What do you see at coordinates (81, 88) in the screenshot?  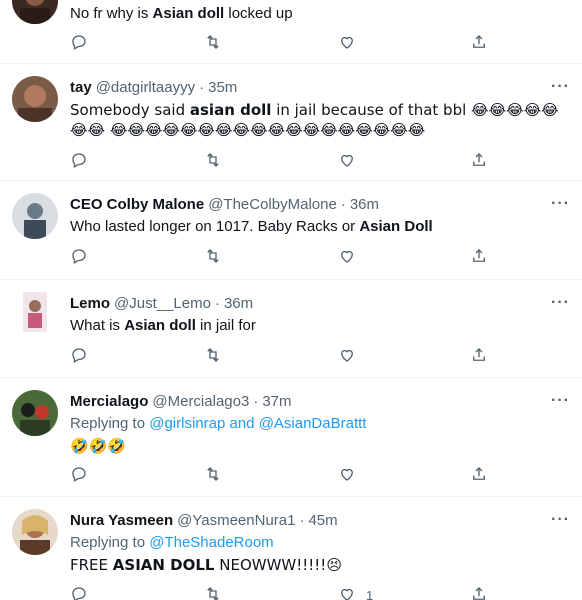 I see `display-name: tay` at bounding box center [81, 88].